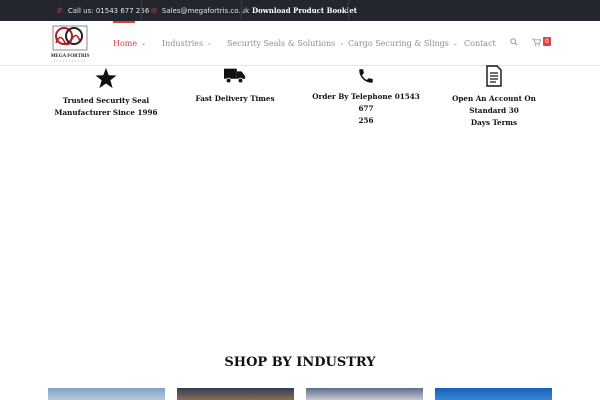 The width and height of the screenshot is (600, 400). I want to click on nav-contact: Contact, so click(480, 43).